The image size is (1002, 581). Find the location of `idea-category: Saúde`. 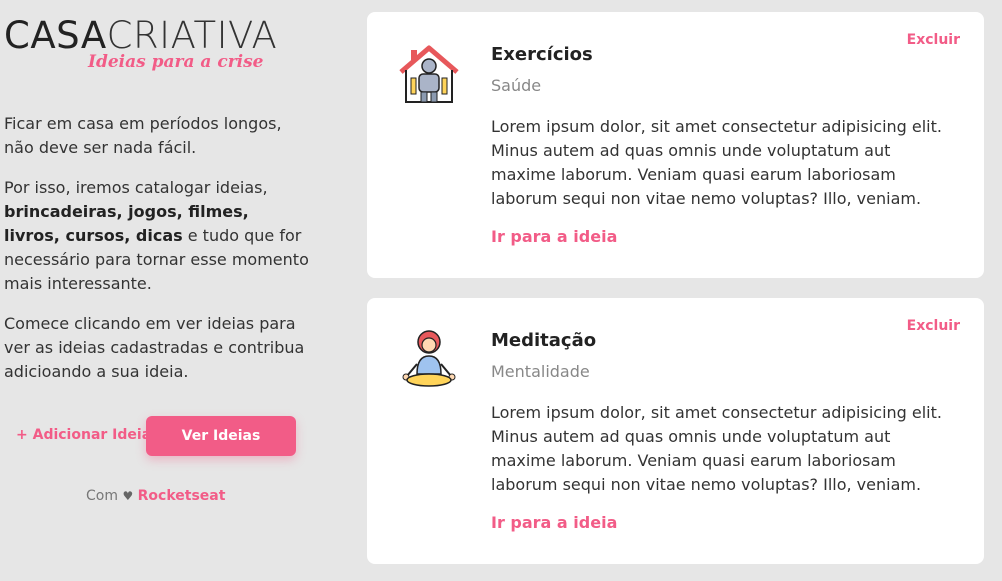

idea-category: Saúde is located at coordinates (516, 85).